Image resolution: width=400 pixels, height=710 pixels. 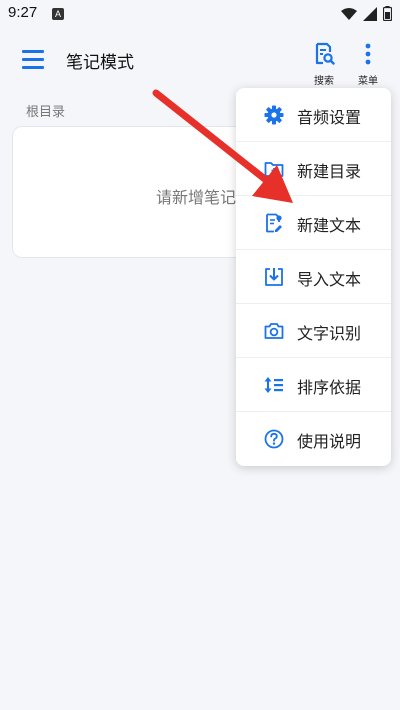 I want to click on section-label: 根目录, so click(x=46, y=112).